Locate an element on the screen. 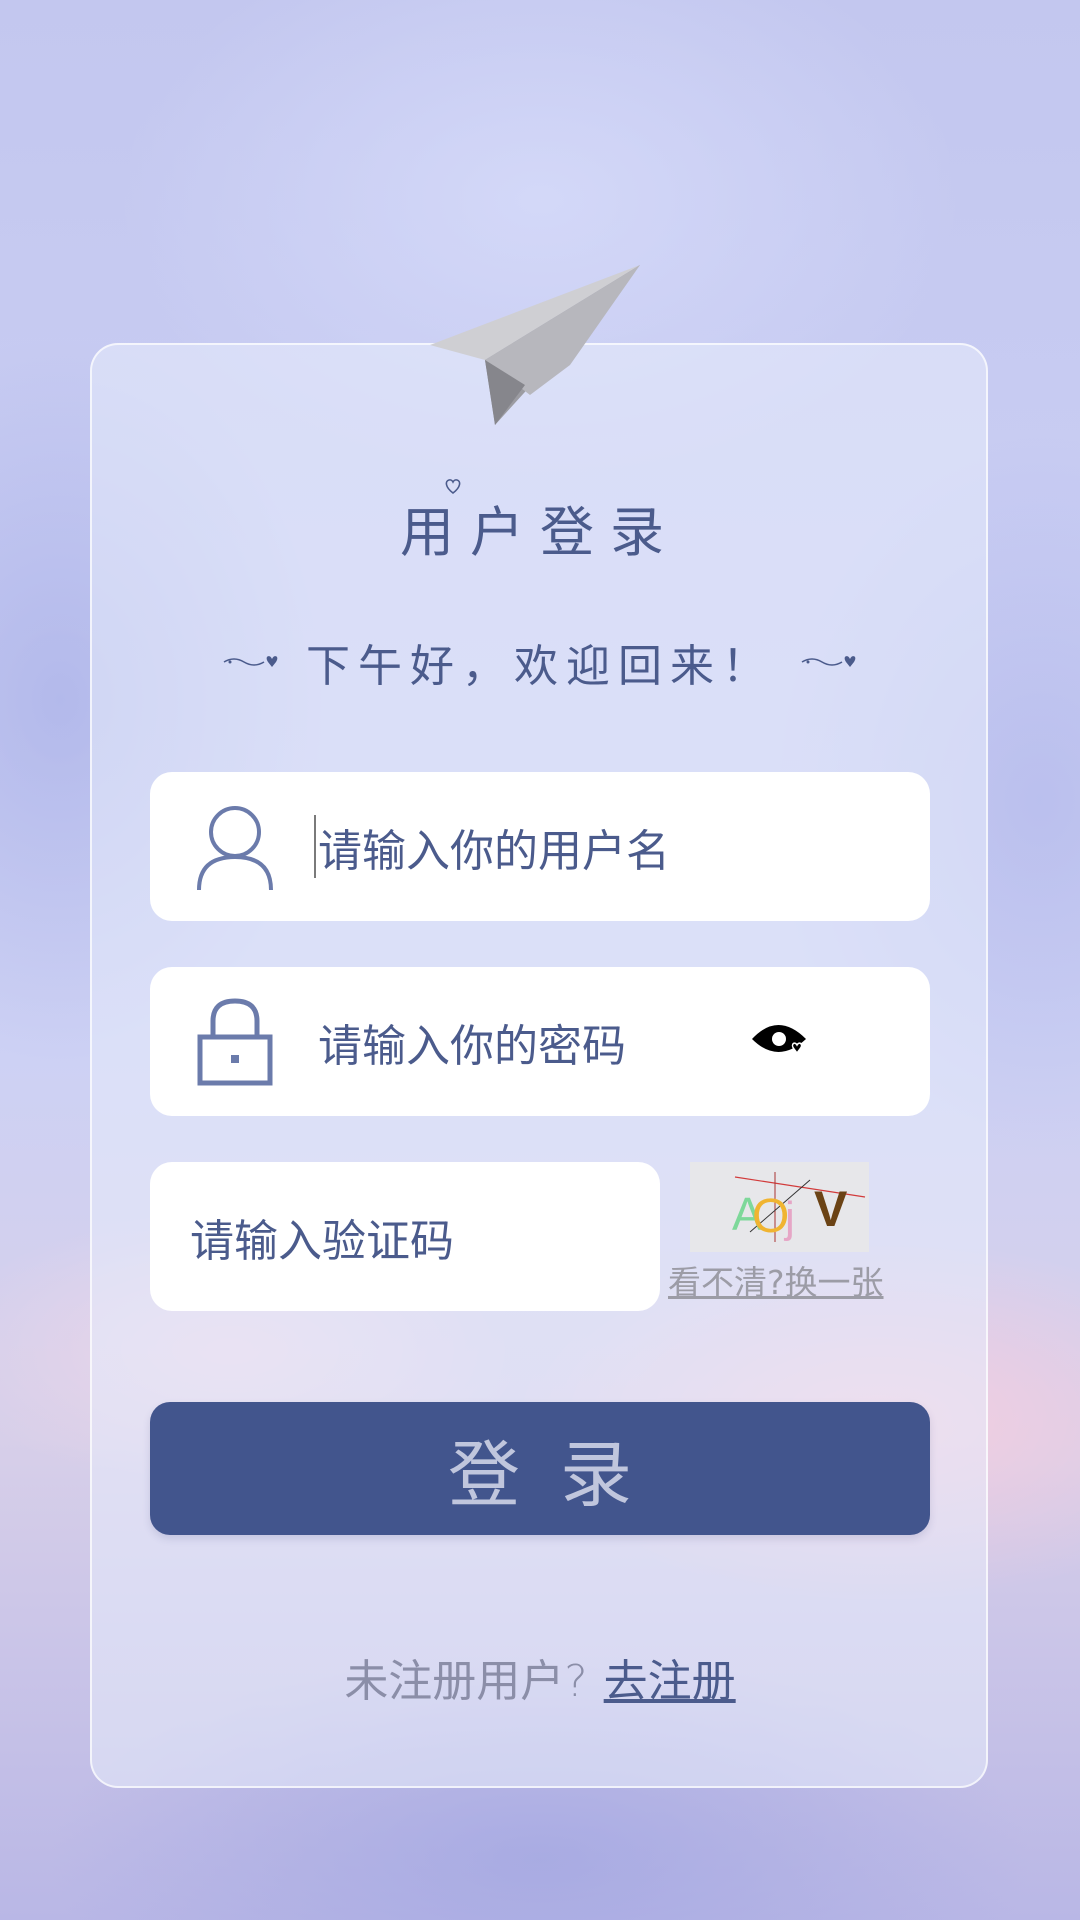 The width and height of the screenshot is (1080, 1920). captcha-char: O is located at coordinates (770, 1216).